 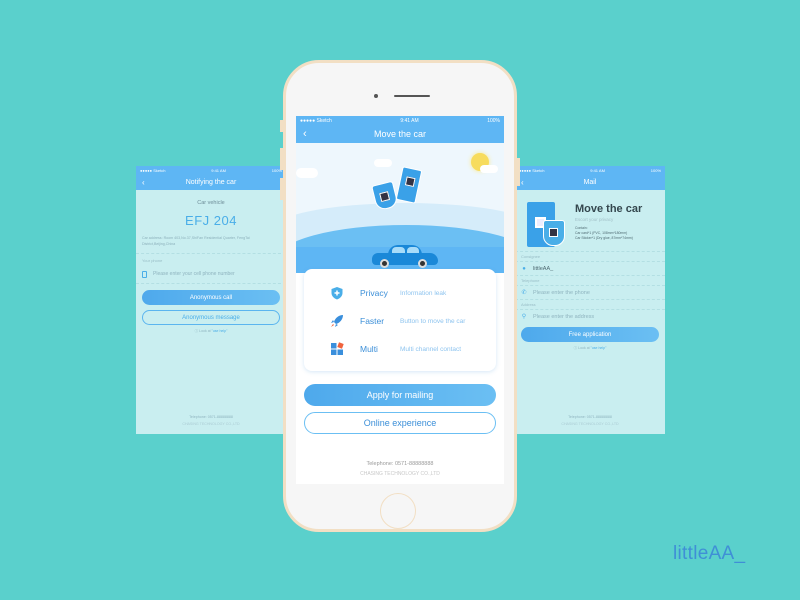 What do you see at coordinates (524, 317) in the screenshot?
I see `location-pin-icon: ⚲` at bounding box center [524, 317].